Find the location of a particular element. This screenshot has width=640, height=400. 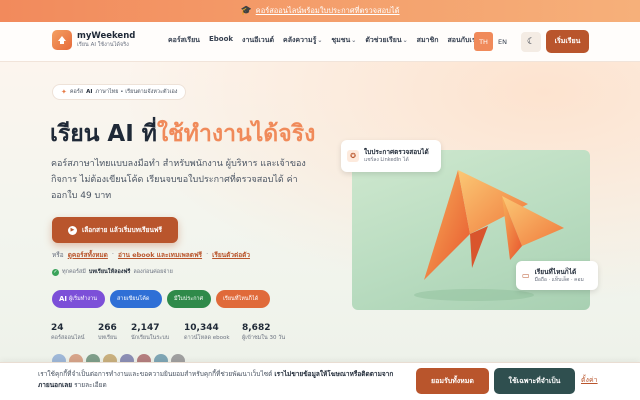

chip-label: มีใบประกาศ is located at coordinates (189, 299).